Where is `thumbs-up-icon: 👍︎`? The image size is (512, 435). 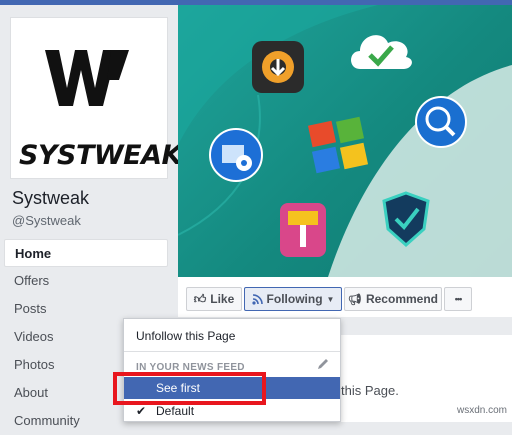
thumbs-up-icon: 👍︎ is located at coordinates (200, 298).